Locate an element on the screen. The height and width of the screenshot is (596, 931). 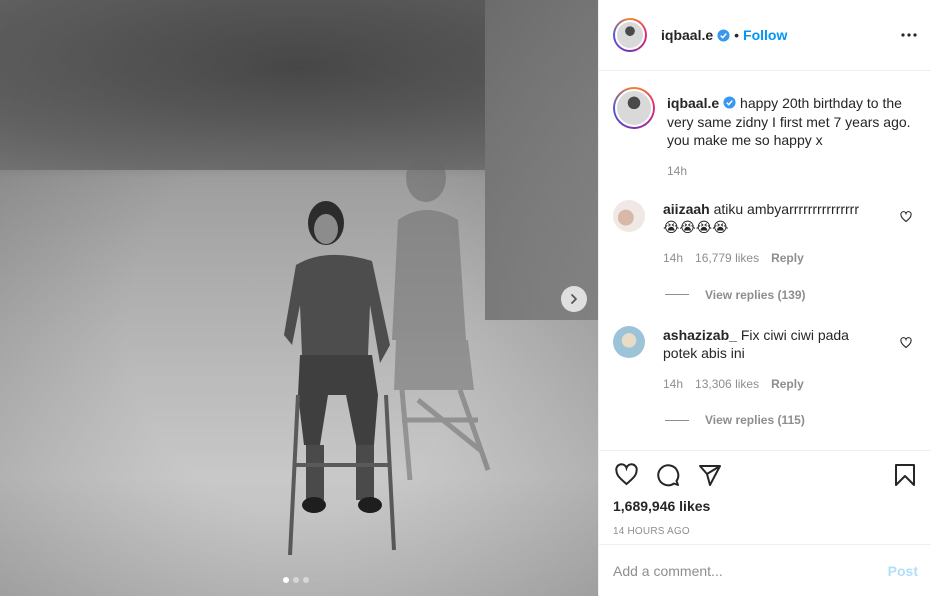
chevron-right-icon is located at coordinates (574, 299).